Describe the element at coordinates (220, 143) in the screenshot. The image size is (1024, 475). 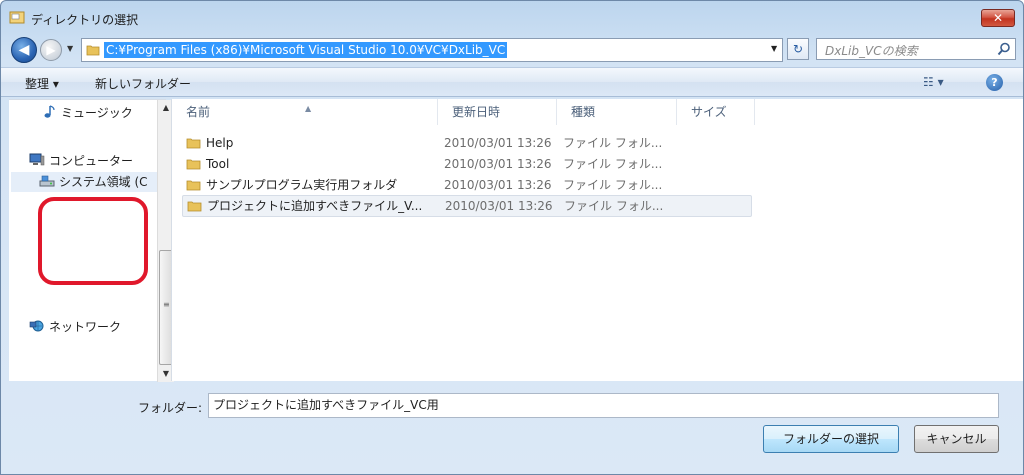
I see `file-name: Help` at that location.